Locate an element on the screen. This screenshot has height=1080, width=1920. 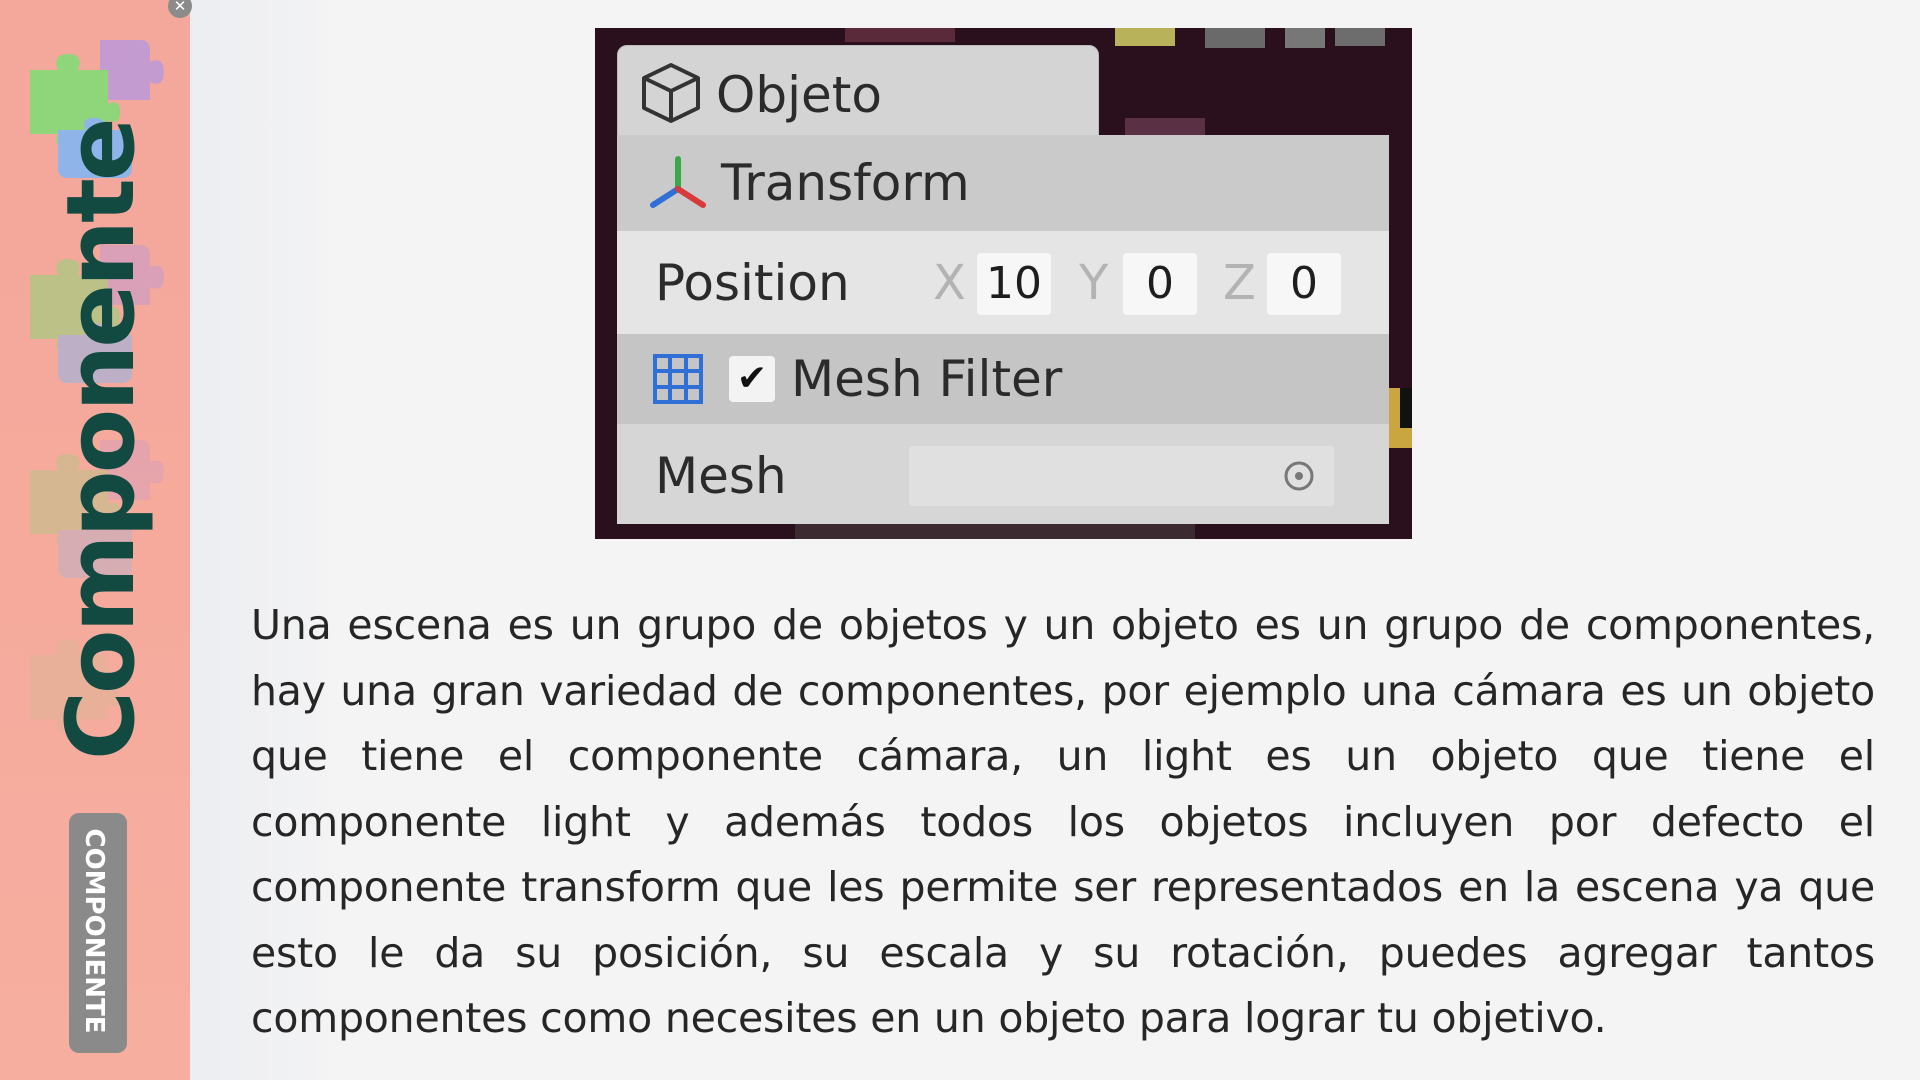
mesh-object-field is located at coordinates (1121, 476).